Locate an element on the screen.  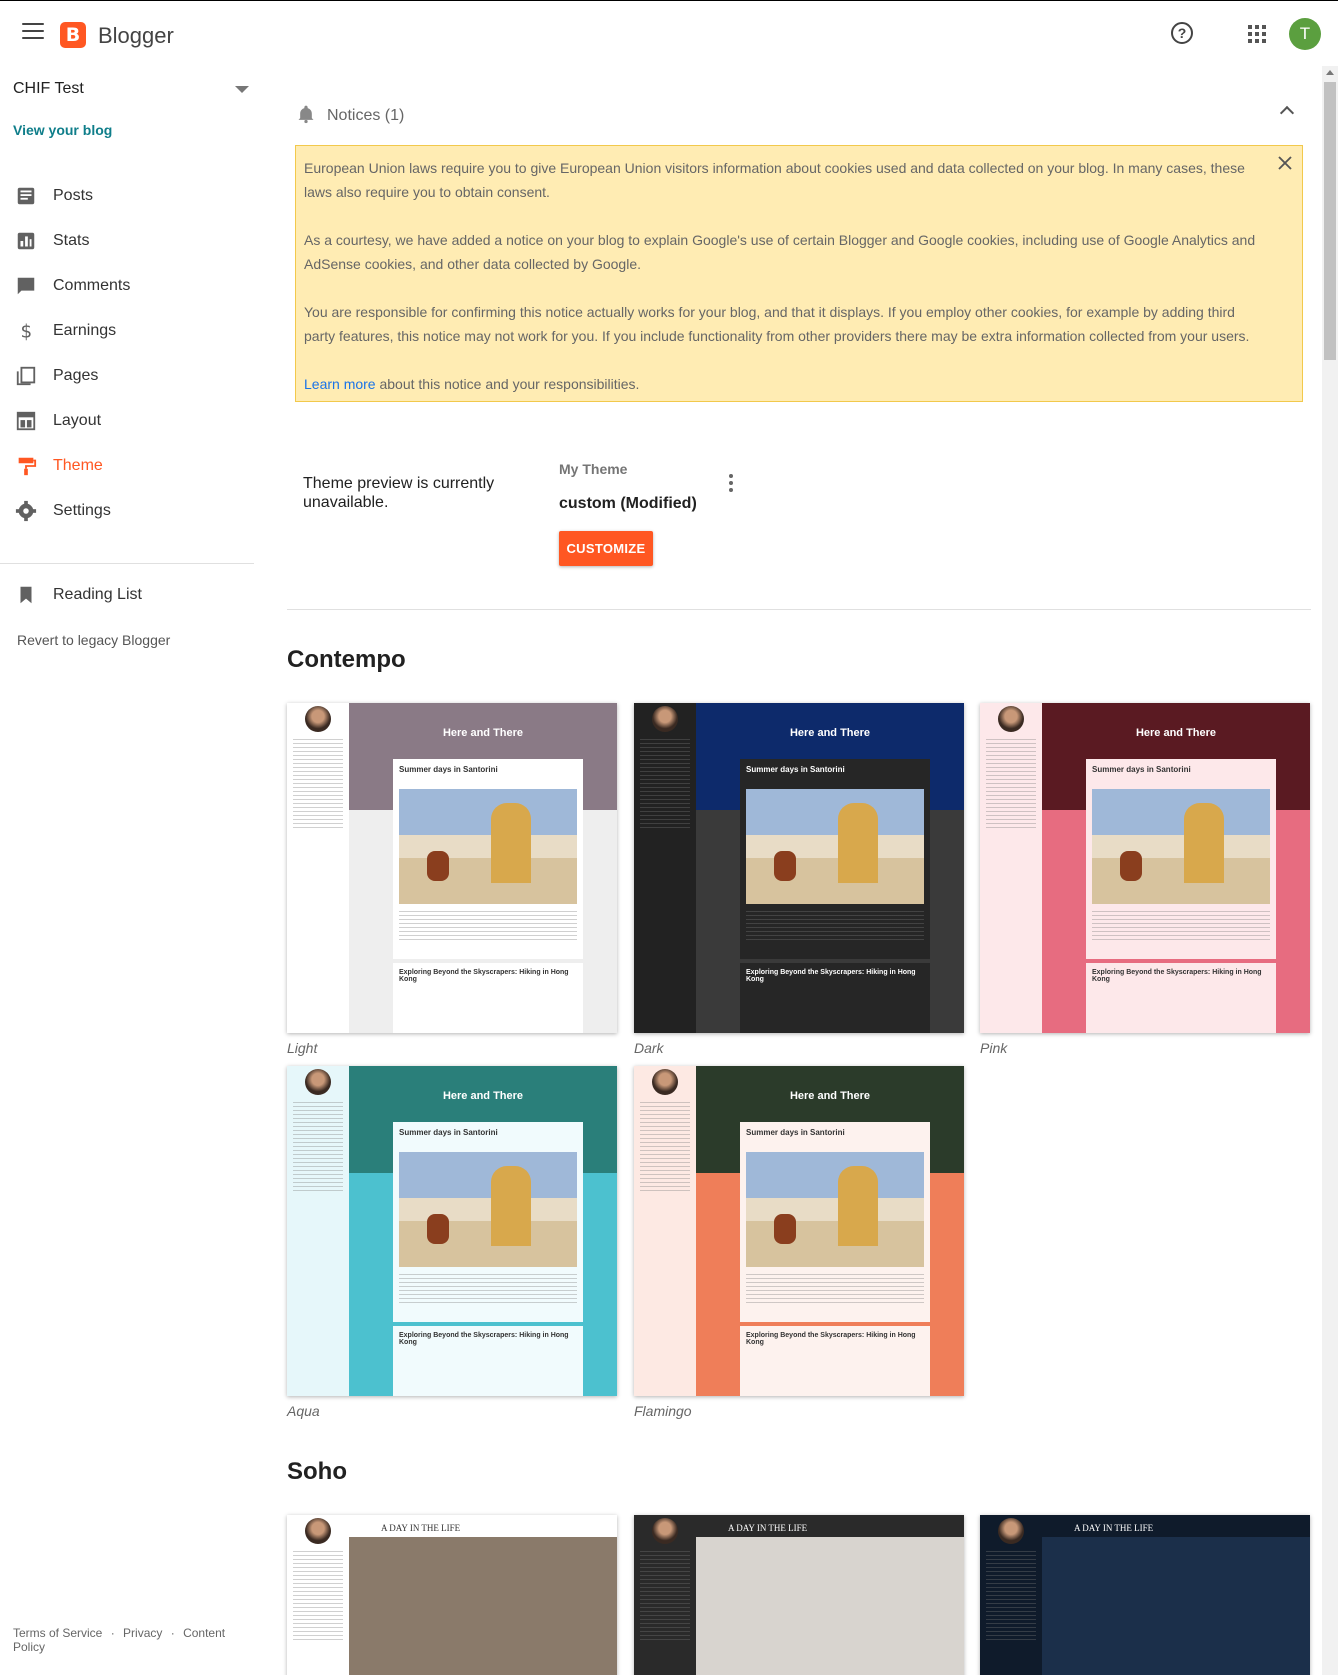
thumb-blog-title: A DAY IN THE LIFE is located at coordinates (768, 1528).